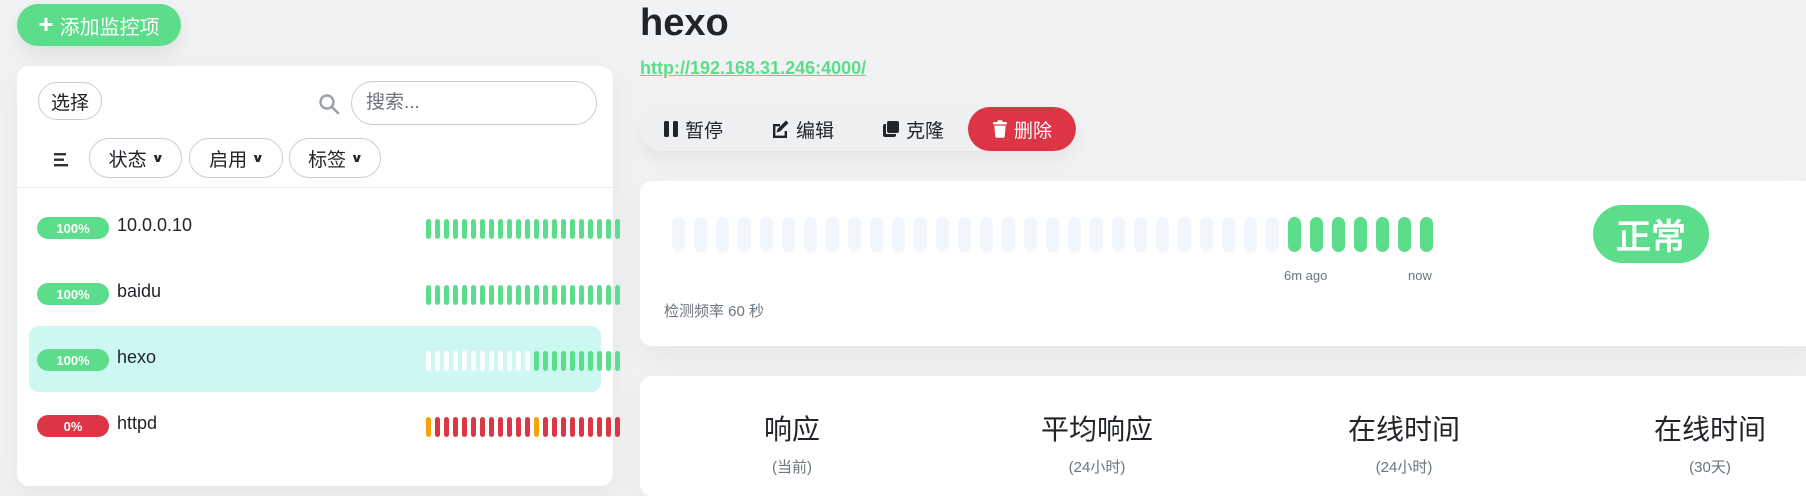  I want to click on filter-tags-dropdown: 标签 ∨, so click(335, 158).